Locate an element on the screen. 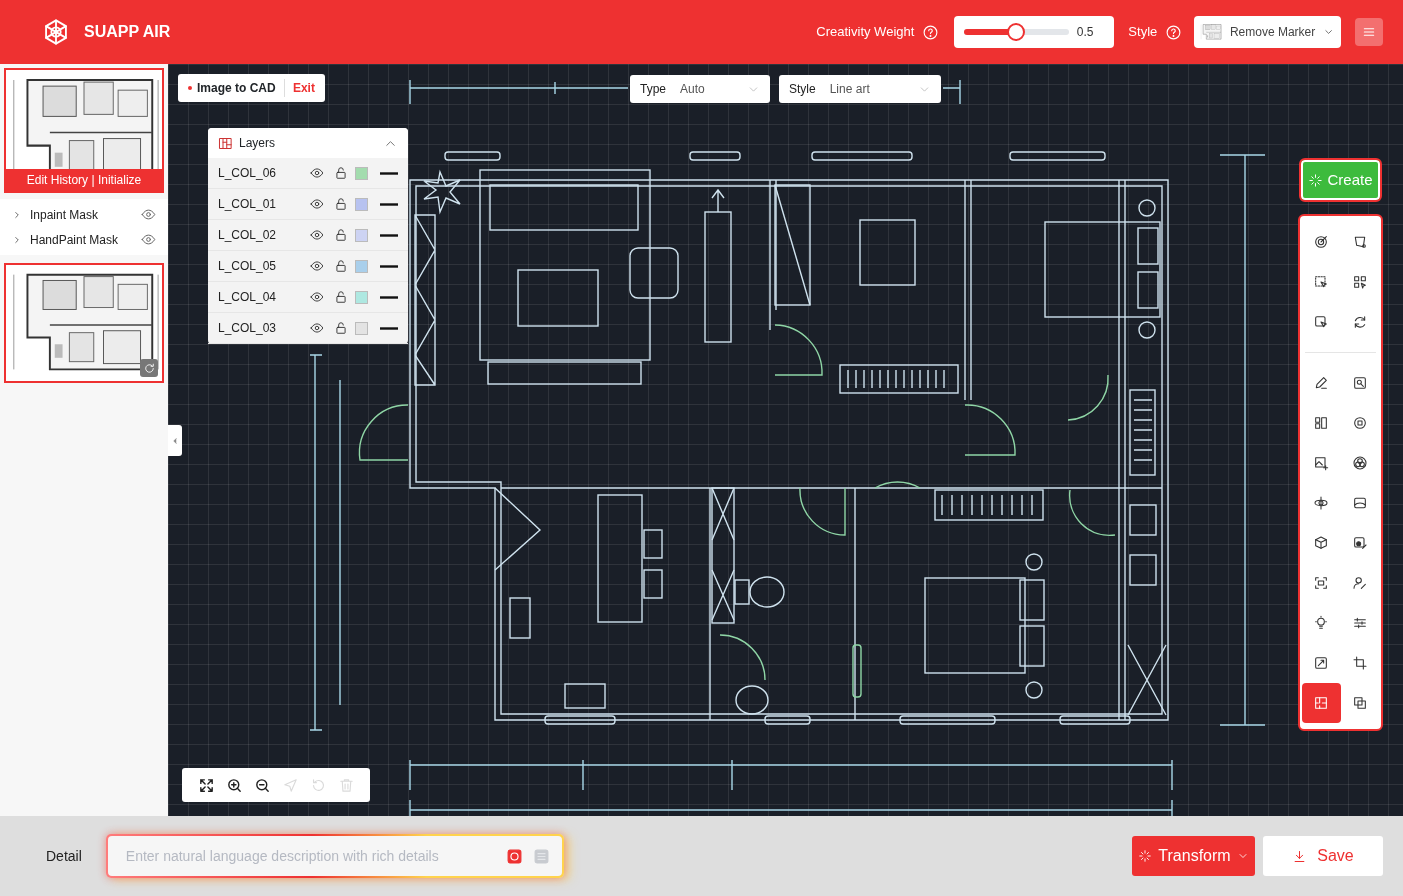 The height and width of the screenshot is (896, 1403). scan-icon is located at coordinates (1321, 583).